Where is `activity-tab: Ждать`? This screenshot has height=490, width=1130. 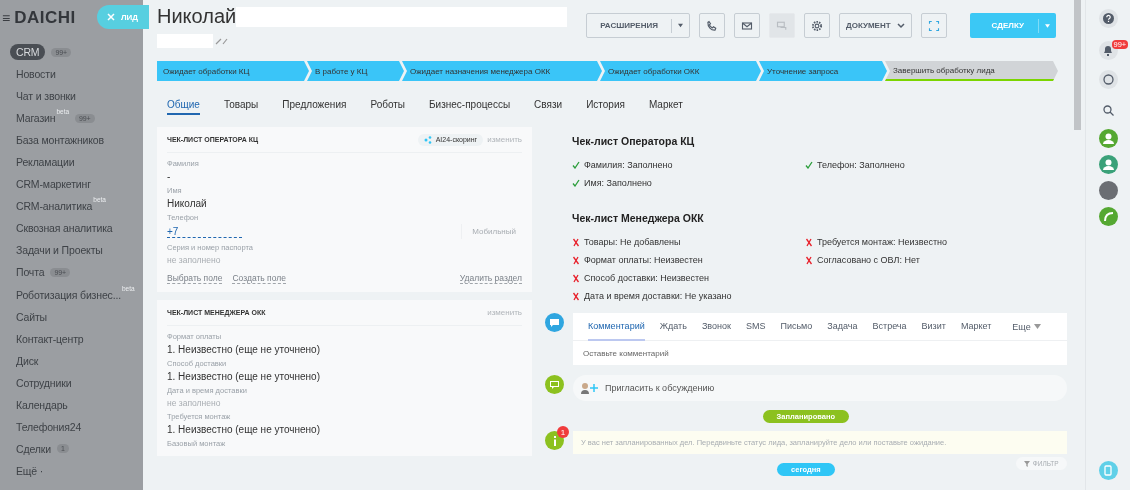 activity-tab: Ждать is located at coordinates (673, 326).